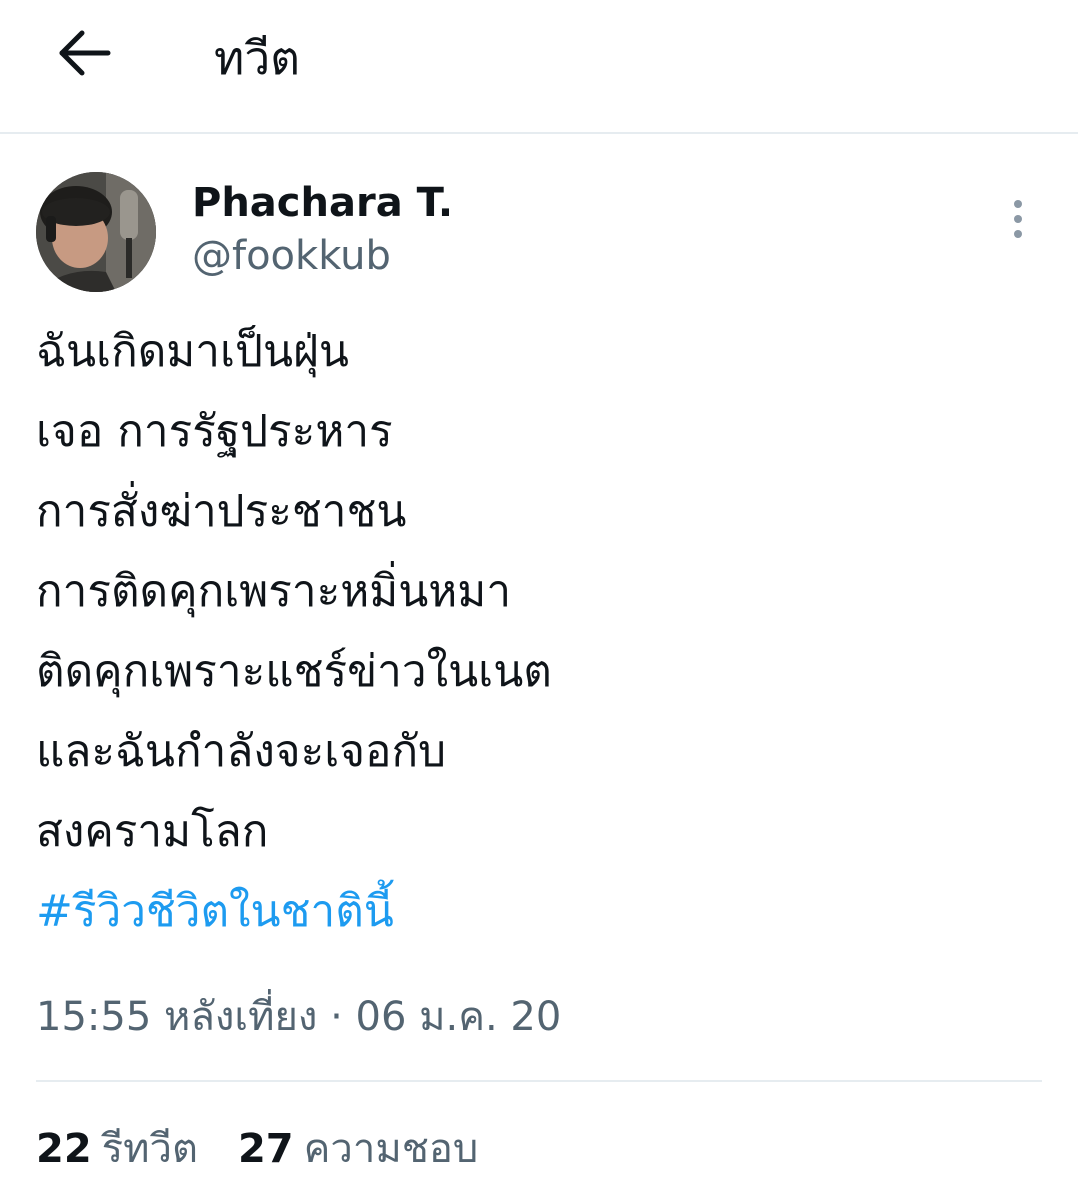 This screenshot has height=1200, width=1078. Describe the element at coordinates (539, 1081) in the screenshot. I see `divider` at that location.